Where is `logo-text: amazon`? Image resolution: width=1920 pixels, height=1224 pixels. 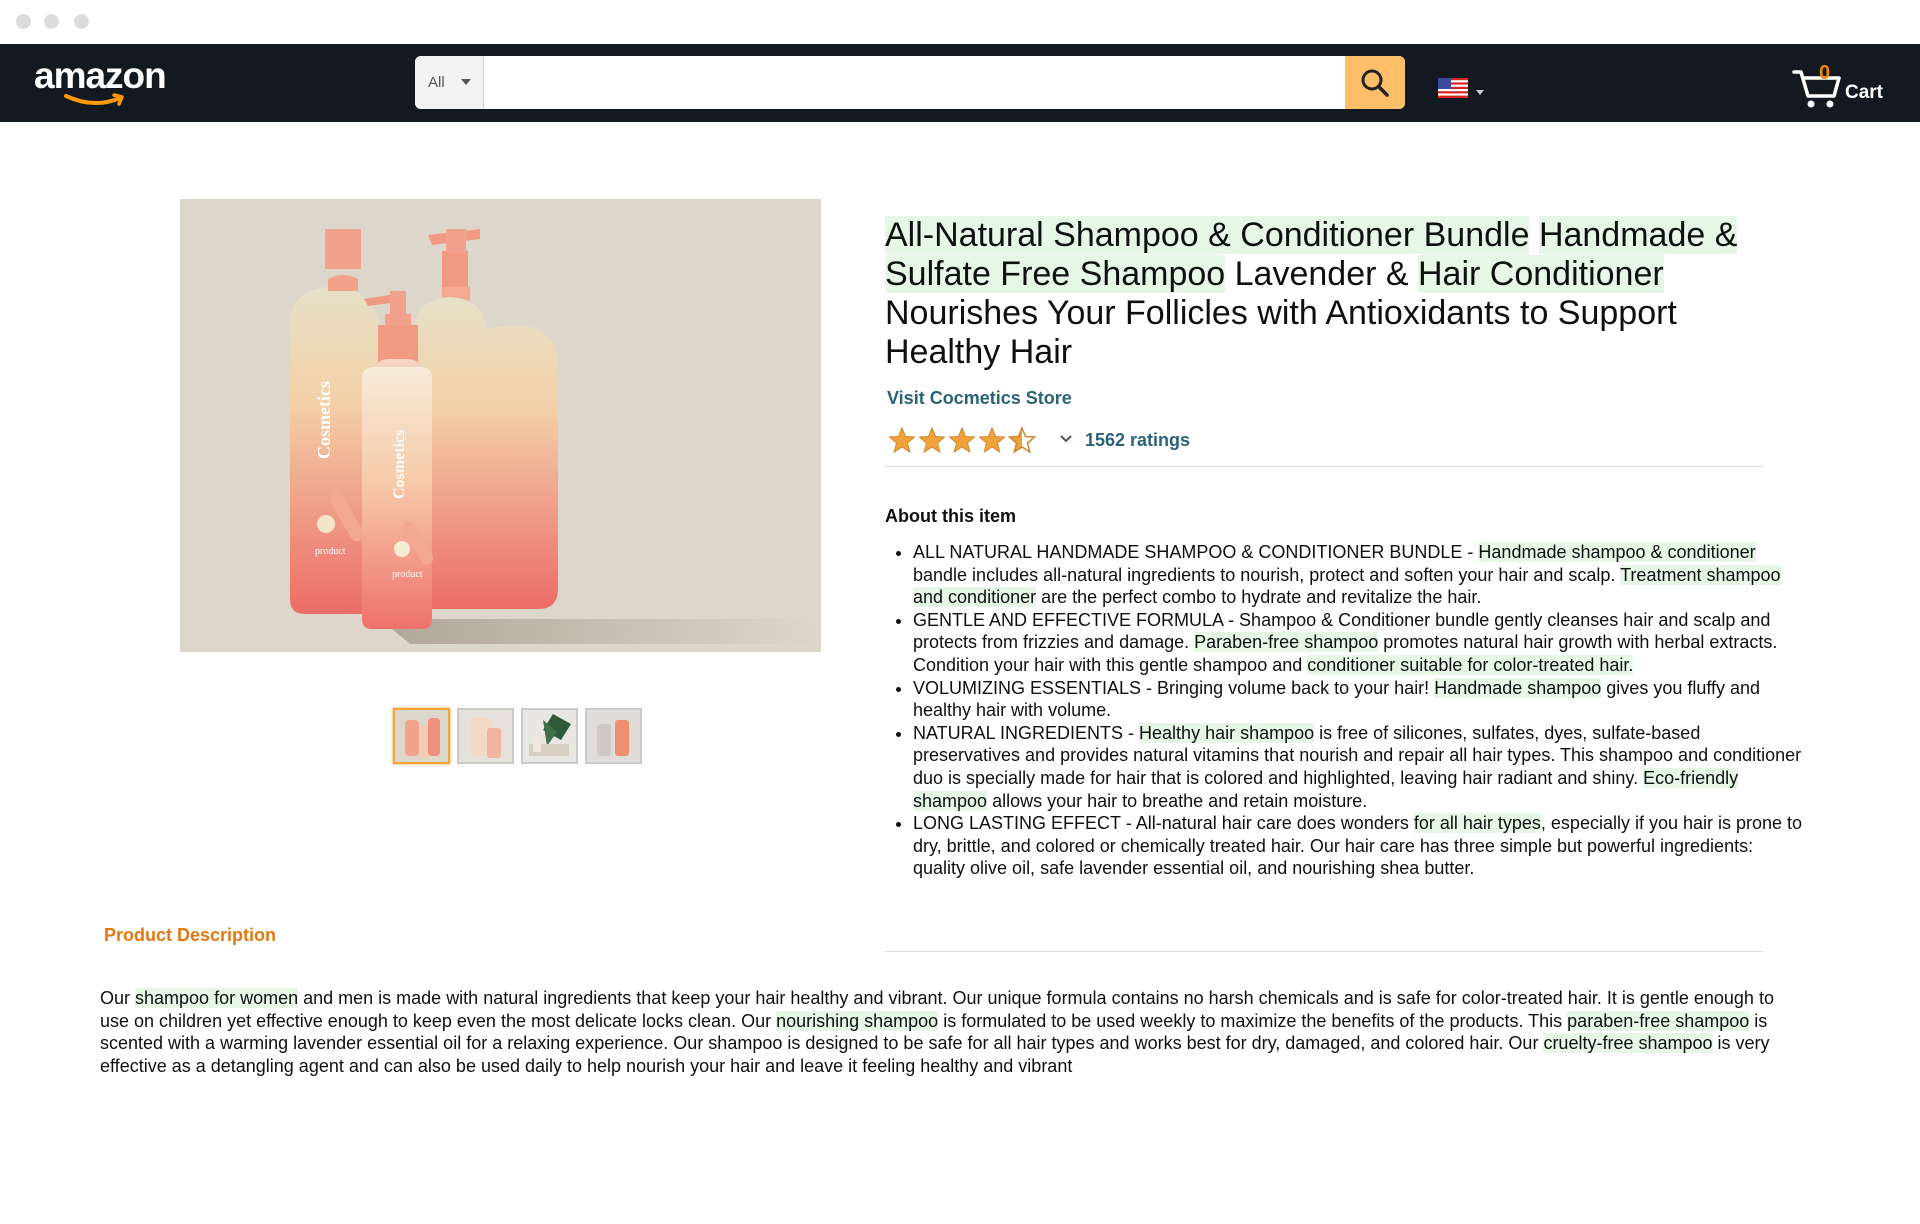
logo-text: amazon is located at coordinates (100, 75).